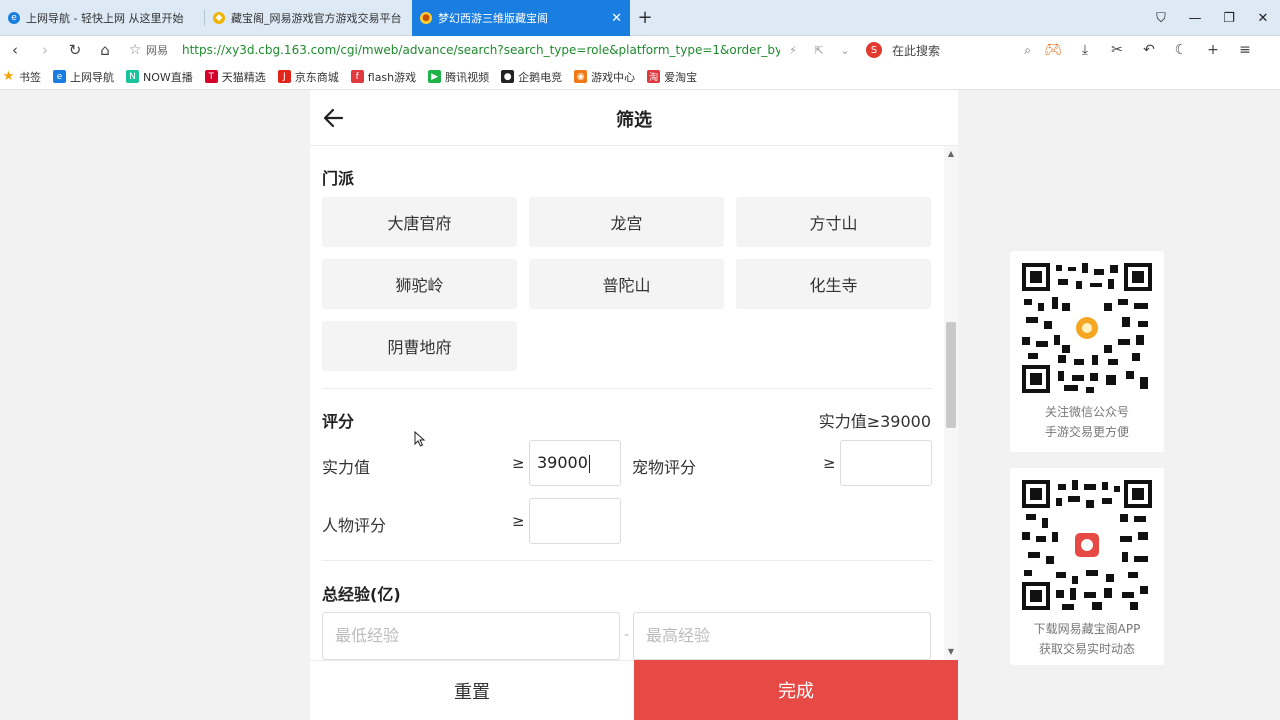 The image size is (1280, 720). I want to click on score-title: 评分, so click(338, 421).